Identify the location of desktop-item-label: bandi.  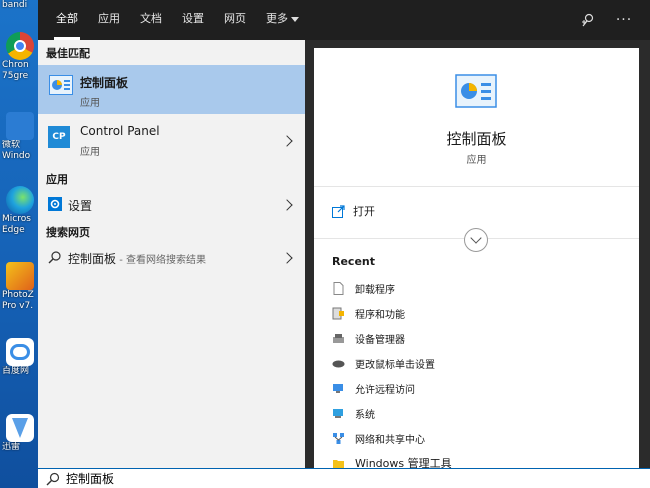
(15, 5).